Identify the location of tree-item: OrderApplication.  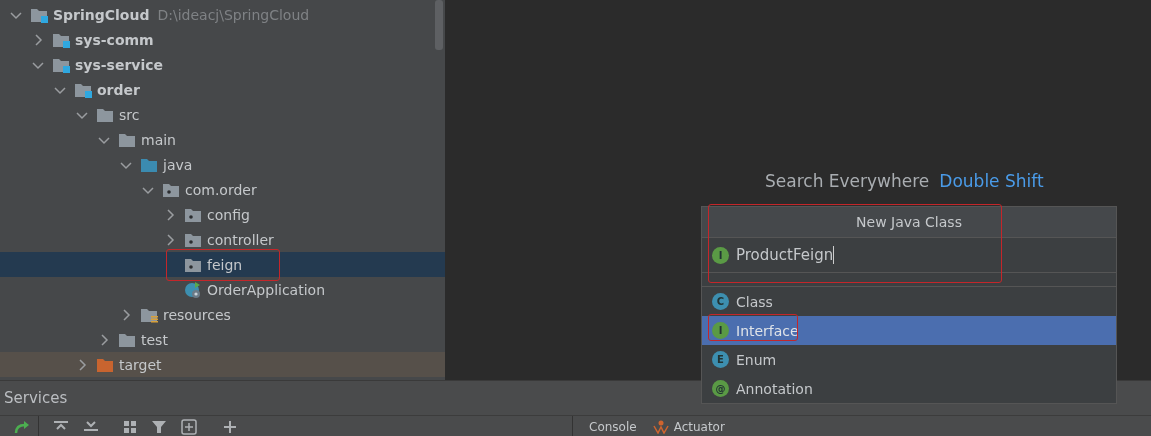
(216, 289).